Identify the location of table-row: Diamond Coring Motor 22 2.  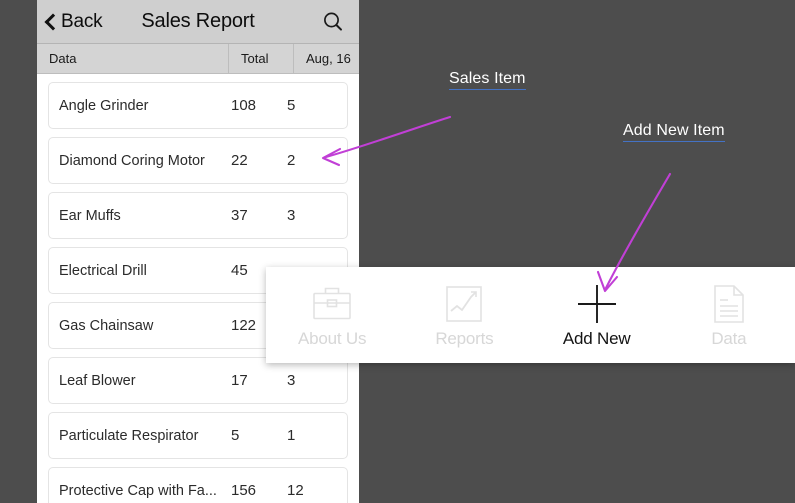
(198, 160).